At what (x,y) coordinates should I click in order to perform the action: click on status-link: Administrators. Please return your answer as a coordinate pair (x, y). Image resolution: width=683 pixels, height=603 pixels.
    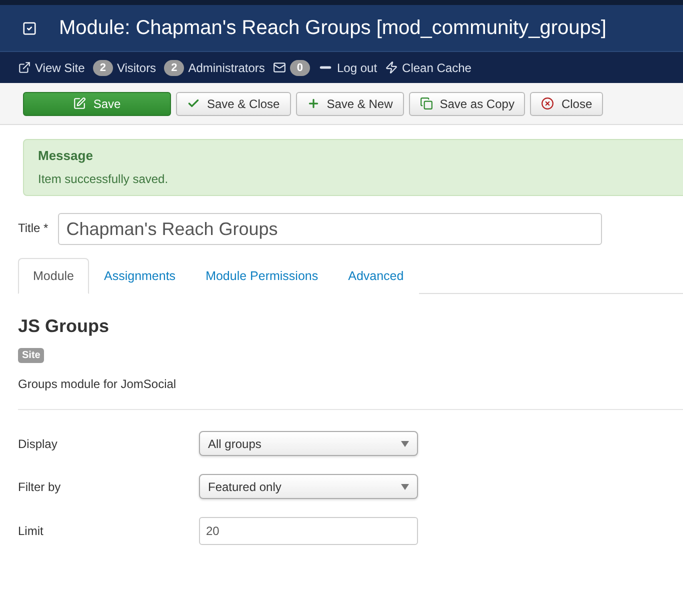
    Looking at the image, I should click on (226, 67).